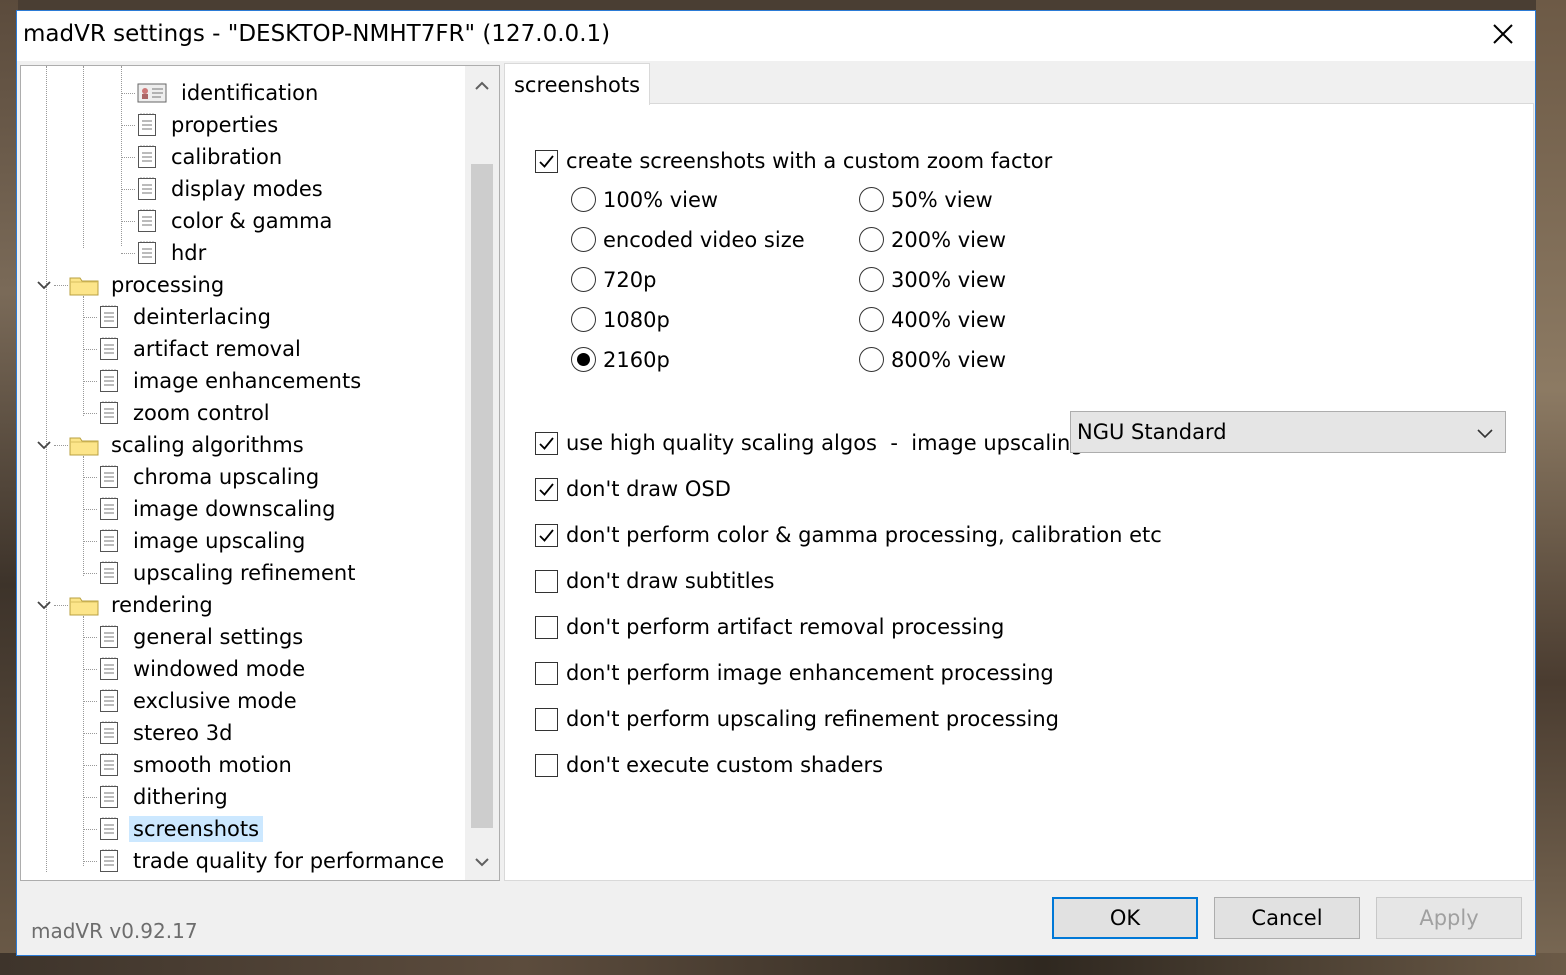 The width and height of the screenshot is (1566, 975). I want to click on tree-item: properties, so click(209, 125).